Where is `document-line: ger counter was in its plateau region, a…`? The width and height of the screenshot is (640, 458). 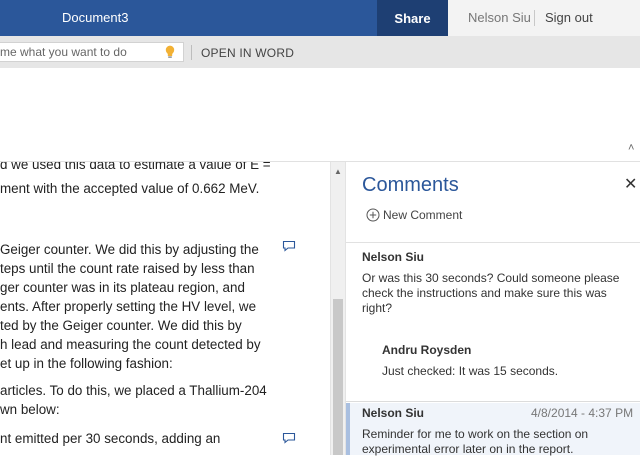 document-line: ger counter was in its plateau region, a… is located at coordinates (122, 287).